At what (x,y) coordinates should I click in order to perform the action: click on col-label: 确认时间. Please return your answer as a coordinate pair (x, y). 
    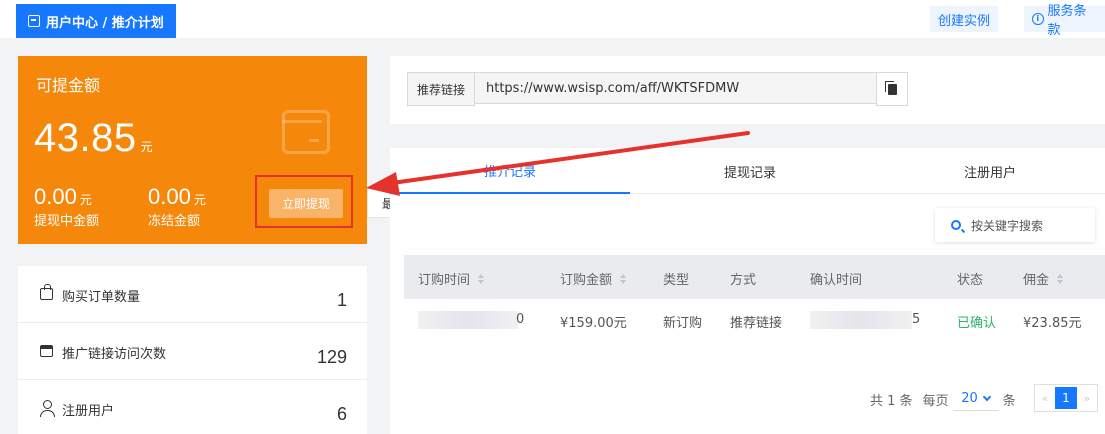
    Looking at the image, I should click on (836, 280).